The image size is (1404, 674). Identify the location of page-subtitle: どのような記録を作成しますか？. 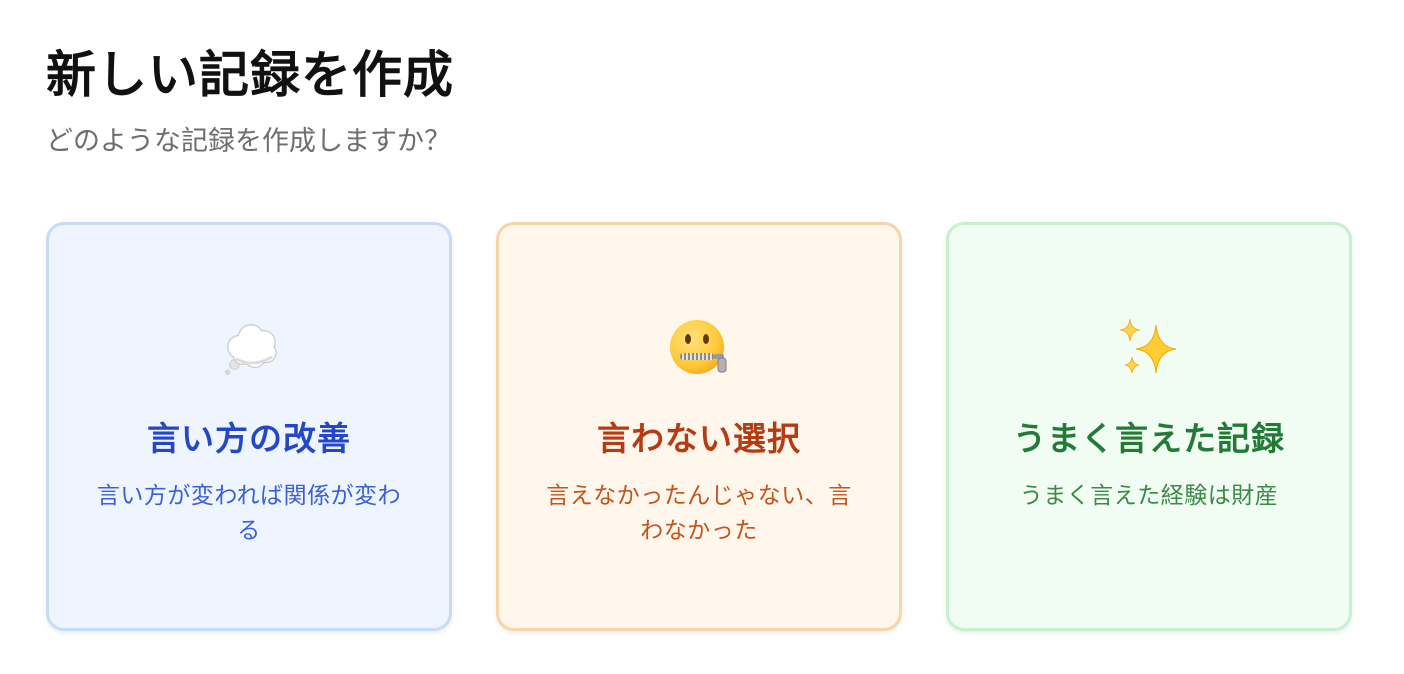
(248, 141).